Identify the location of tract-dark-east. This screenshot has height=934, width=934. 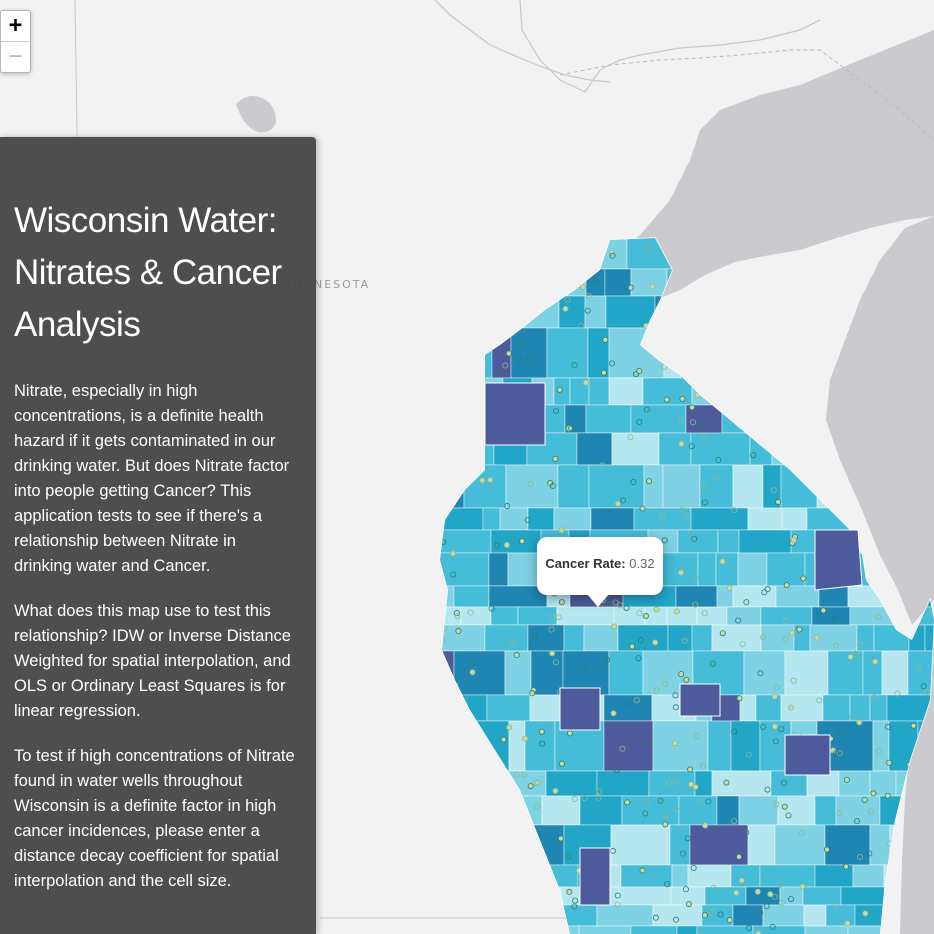
(838, 560).